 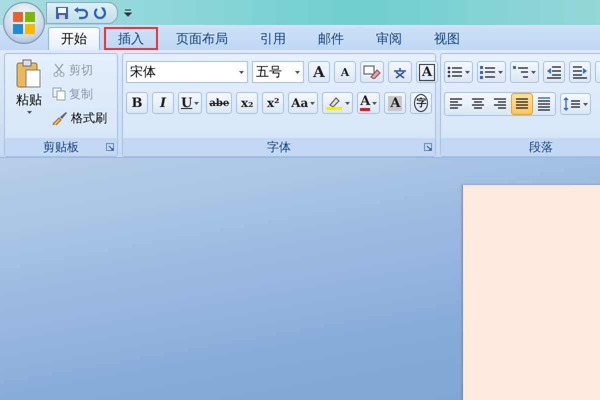 What do you see at coordinates (541, 147) in the screenshot?
I see `group-label: 段落` at bounding box center [541, 147].